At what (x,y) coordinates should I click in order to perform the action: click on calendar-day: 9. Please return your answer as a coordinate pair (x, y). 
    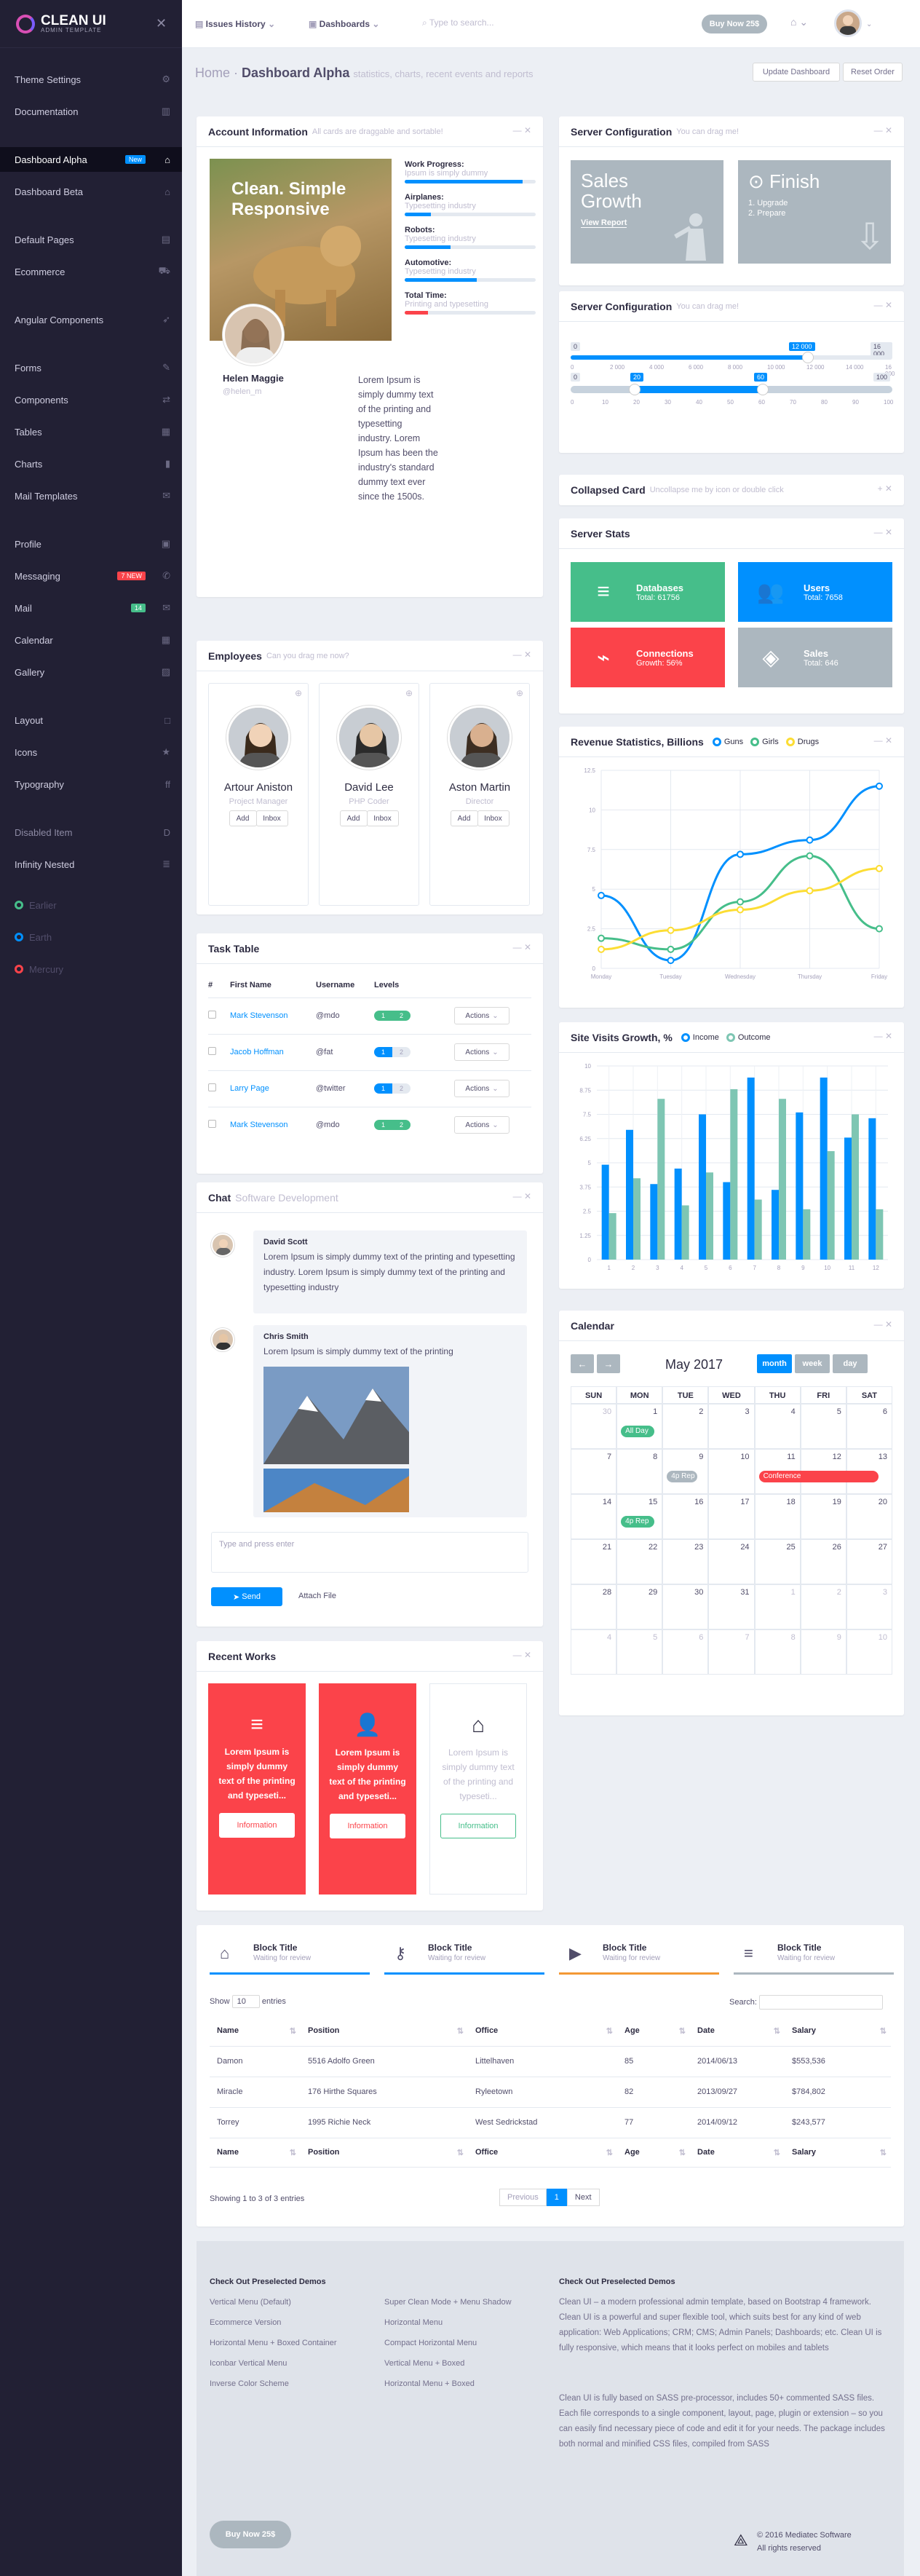
    Looking at the image, I should click on (823, 1652).